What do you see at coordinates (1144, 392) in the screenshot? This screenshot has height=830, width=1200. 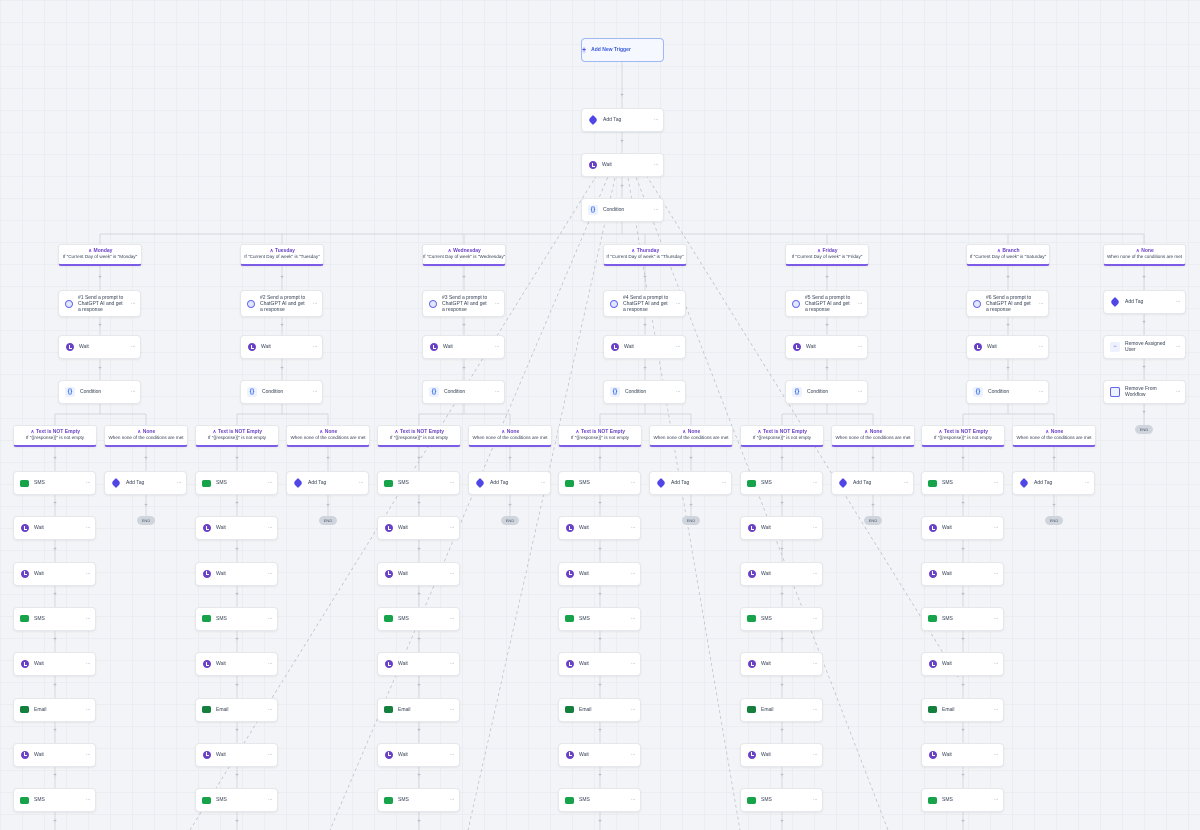 I see `remove-step-node: Remove From Workflow ···` at bounding box center [1144, 392].